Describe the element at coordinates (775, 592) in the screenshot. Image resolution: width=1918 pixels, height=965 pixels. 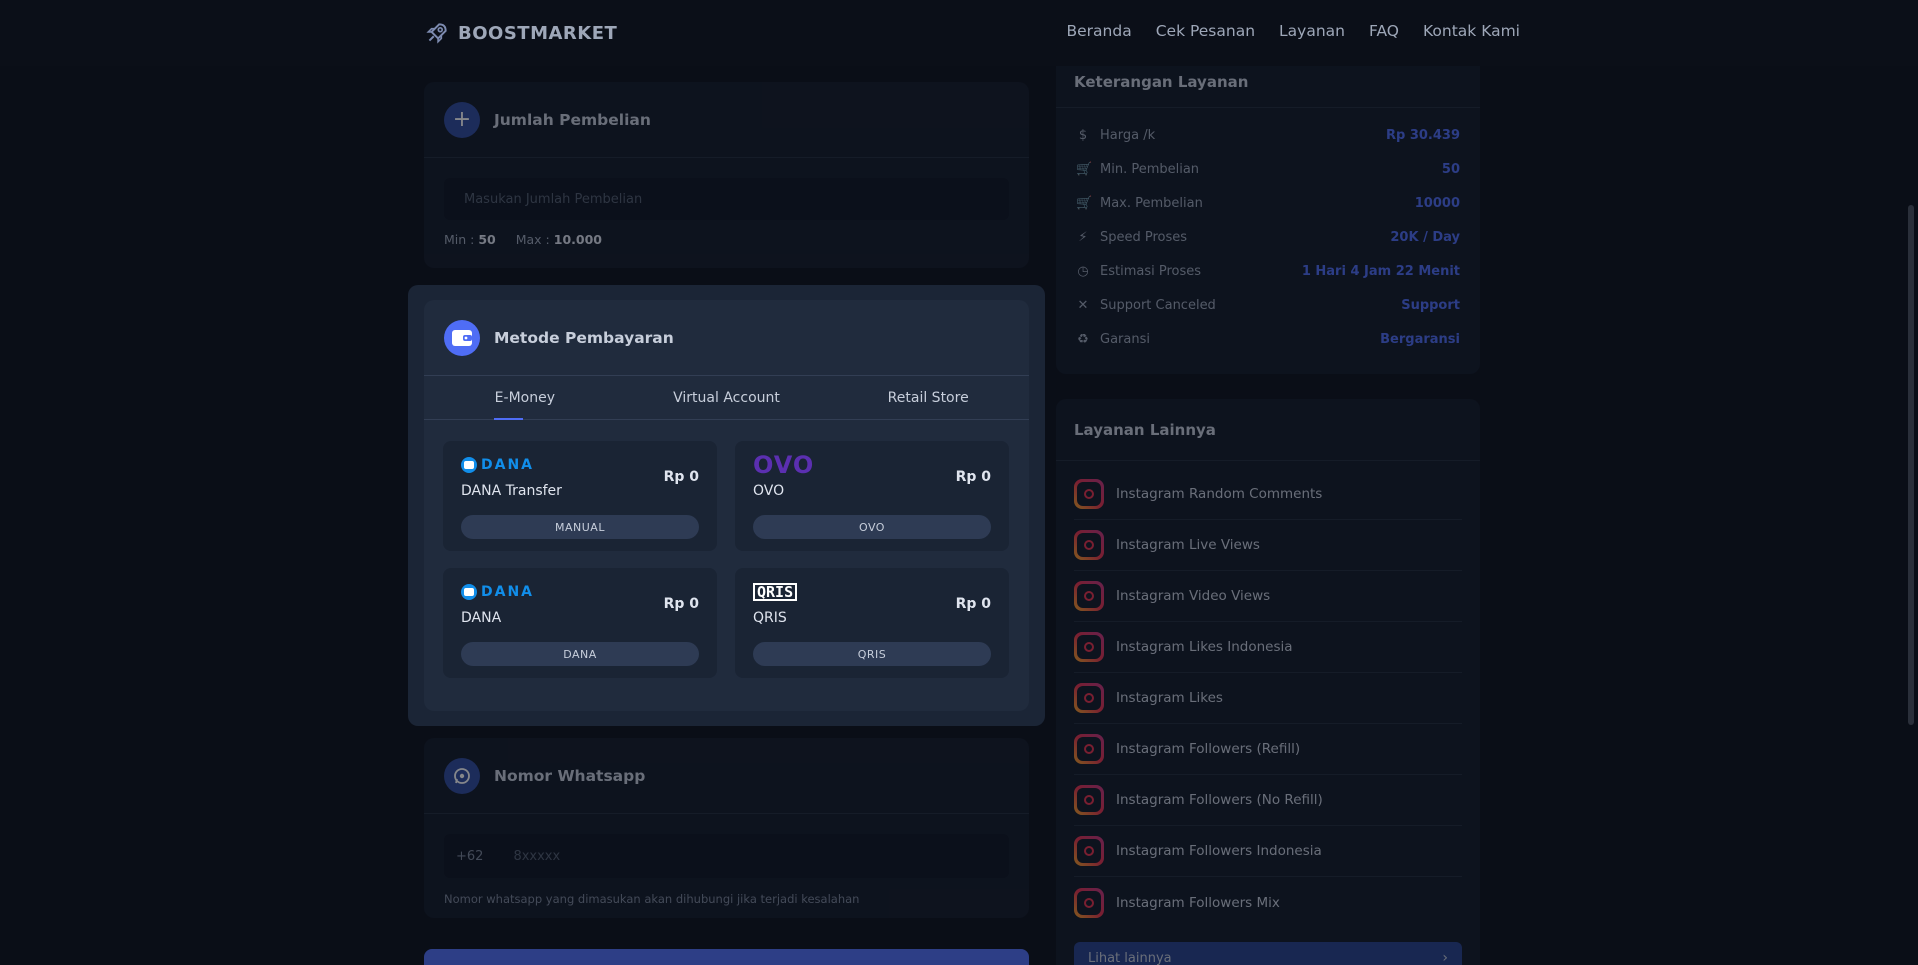
I see `qris-logo: QRIS` at that location.